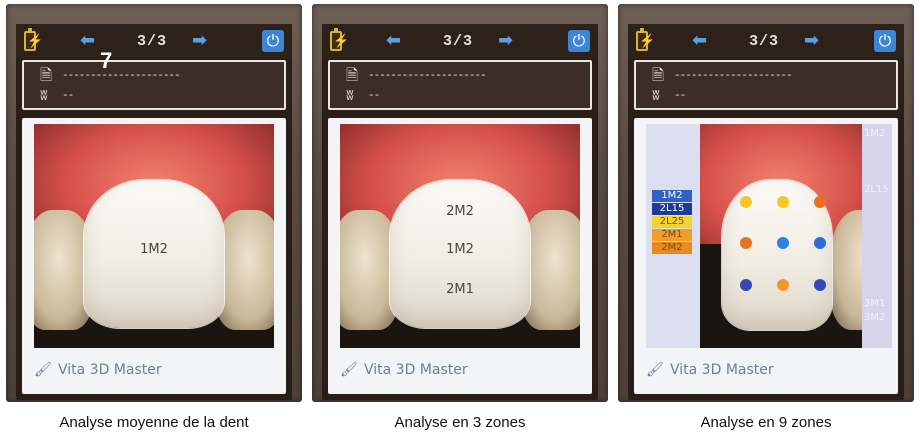 Image resolution: width=920 pixels, height=441 pixels. Describe the element at coordinates (672, 209) in the screenshot. I see `legend-tag: 2L15` at that location.